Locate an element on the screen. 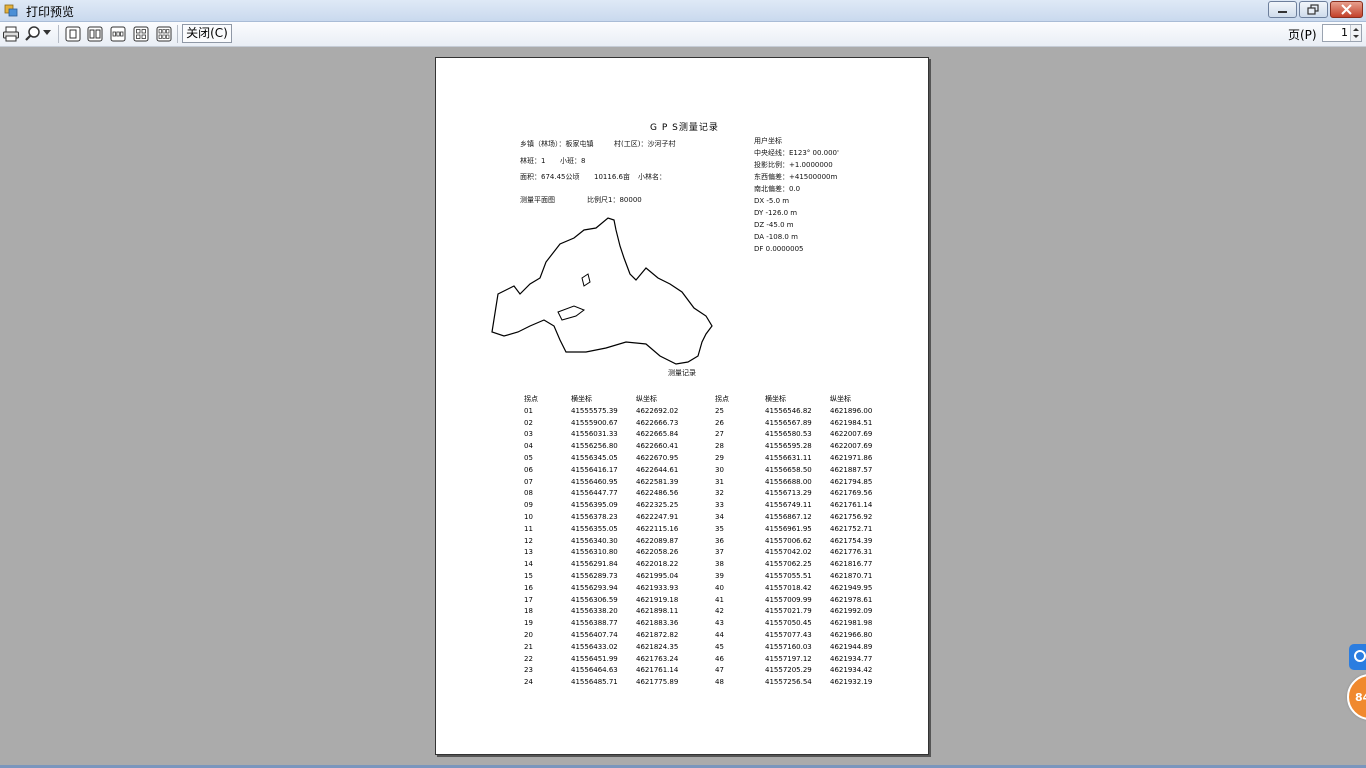 The image size is (1366, 768). four-pages-icon is located at coordinates (141, 34).